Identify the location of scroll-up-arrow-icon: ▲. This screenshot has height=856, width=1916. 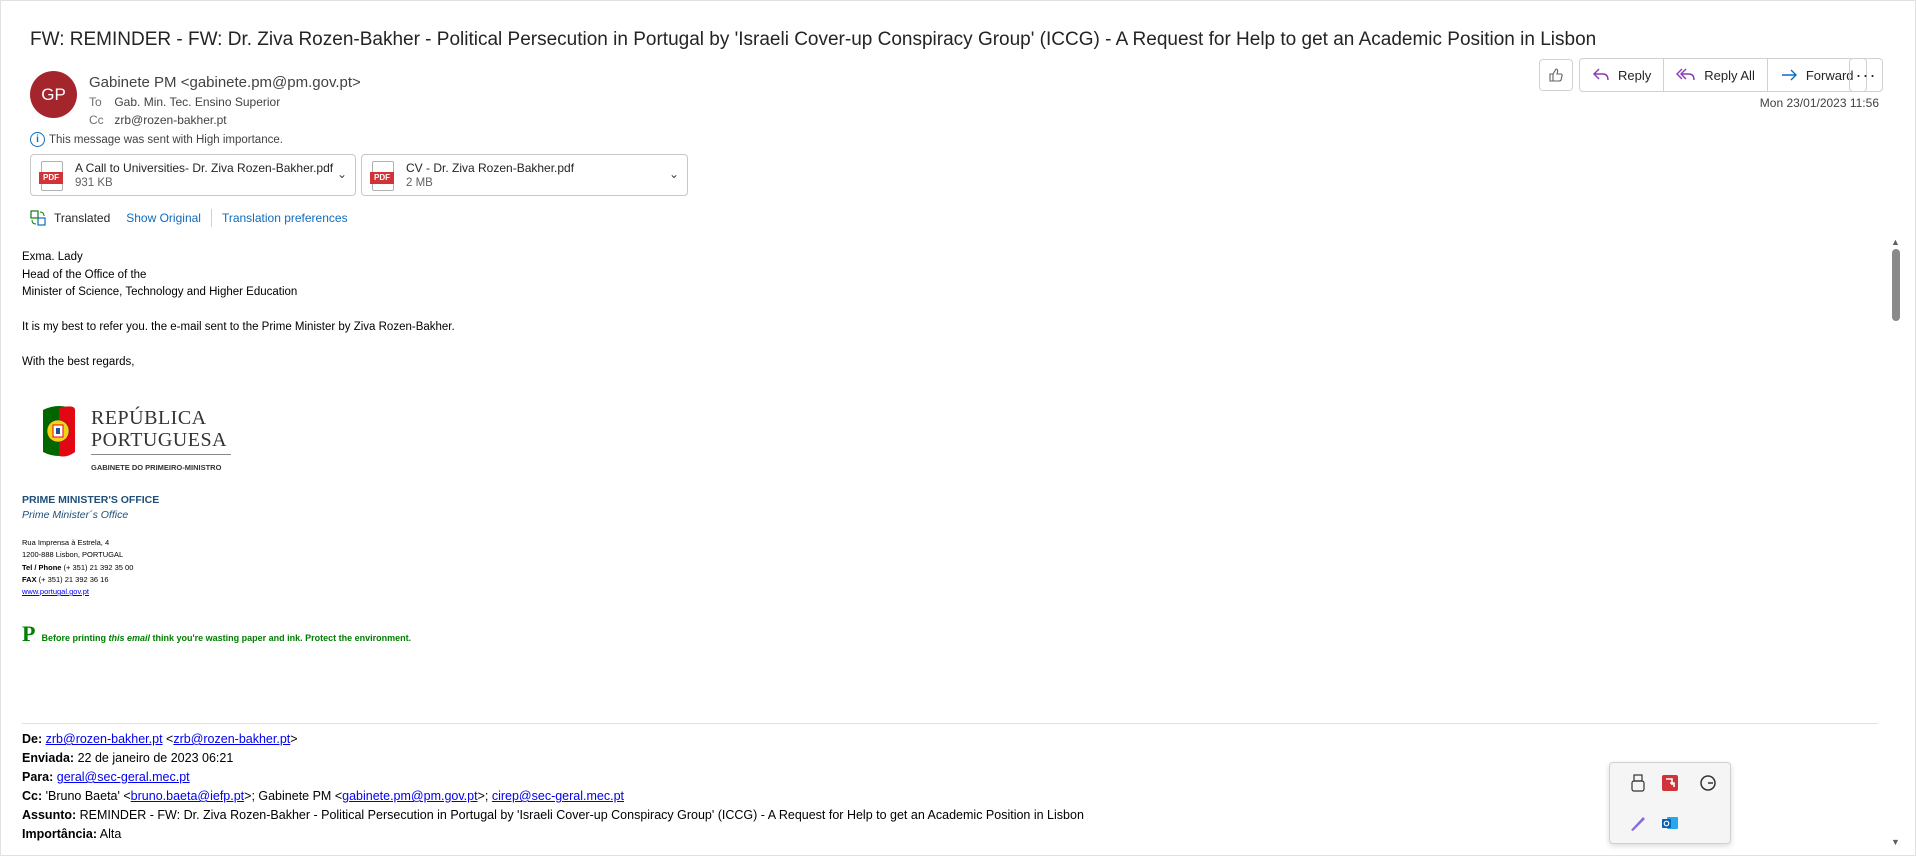
(1895, 242).